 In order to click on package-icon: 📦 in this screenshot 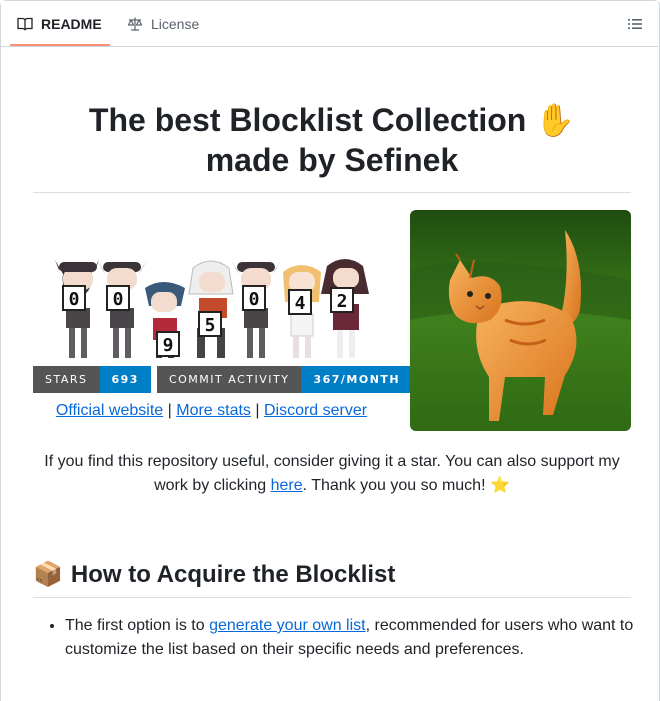, I will do `click(48, 574)`.